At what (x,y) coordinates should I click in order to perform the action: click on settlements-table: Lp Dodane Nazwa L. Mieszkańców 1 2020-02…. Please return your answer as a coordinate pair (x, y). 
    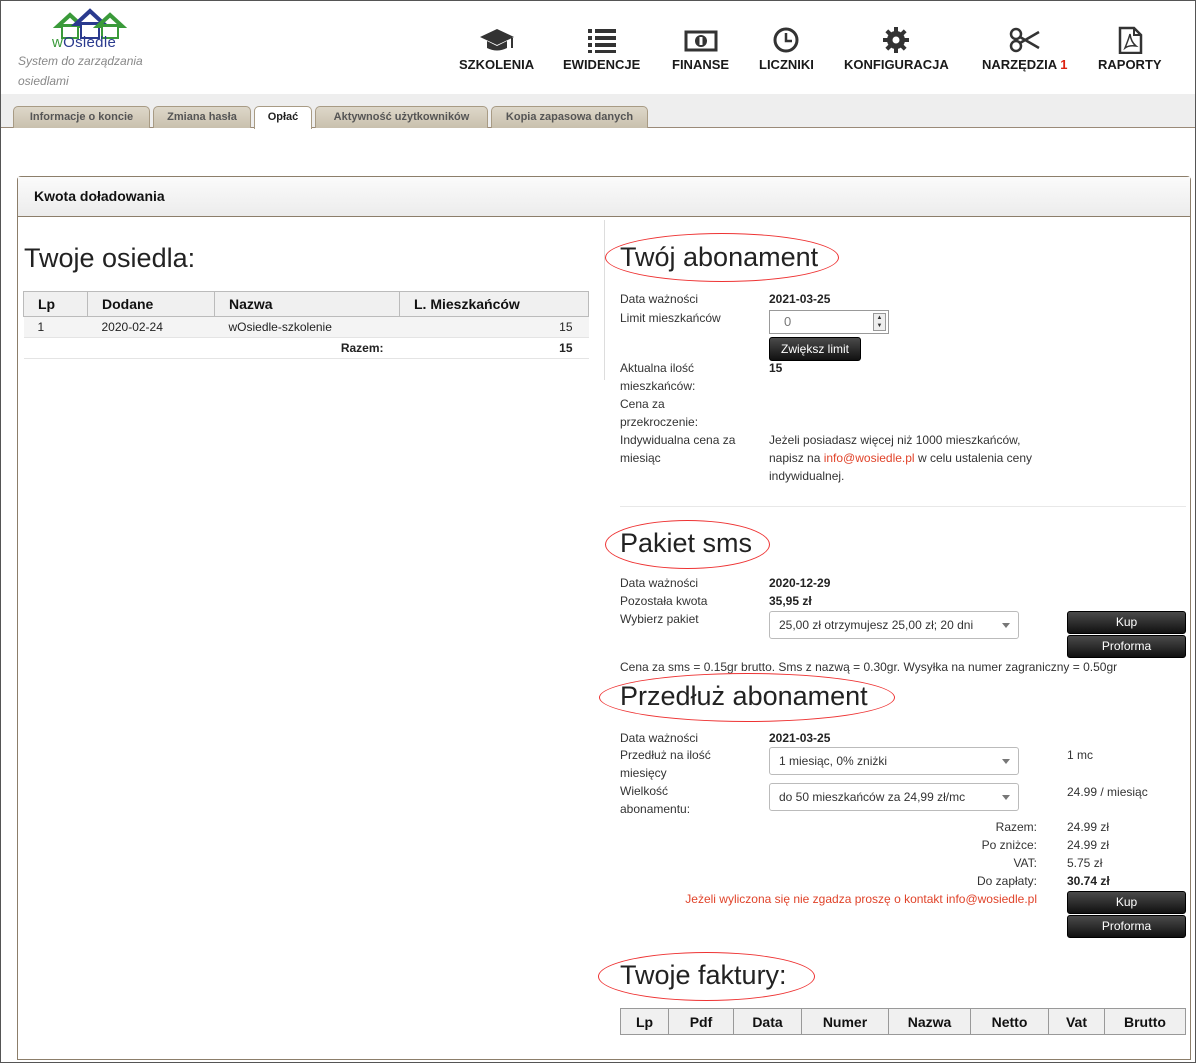
    Looking at the image, I should click on (306, 325).